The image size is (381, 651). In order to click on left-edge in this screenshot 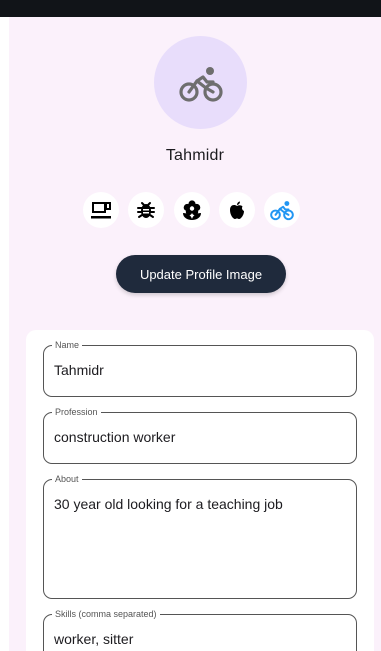, I will do `click(4, 334)`.